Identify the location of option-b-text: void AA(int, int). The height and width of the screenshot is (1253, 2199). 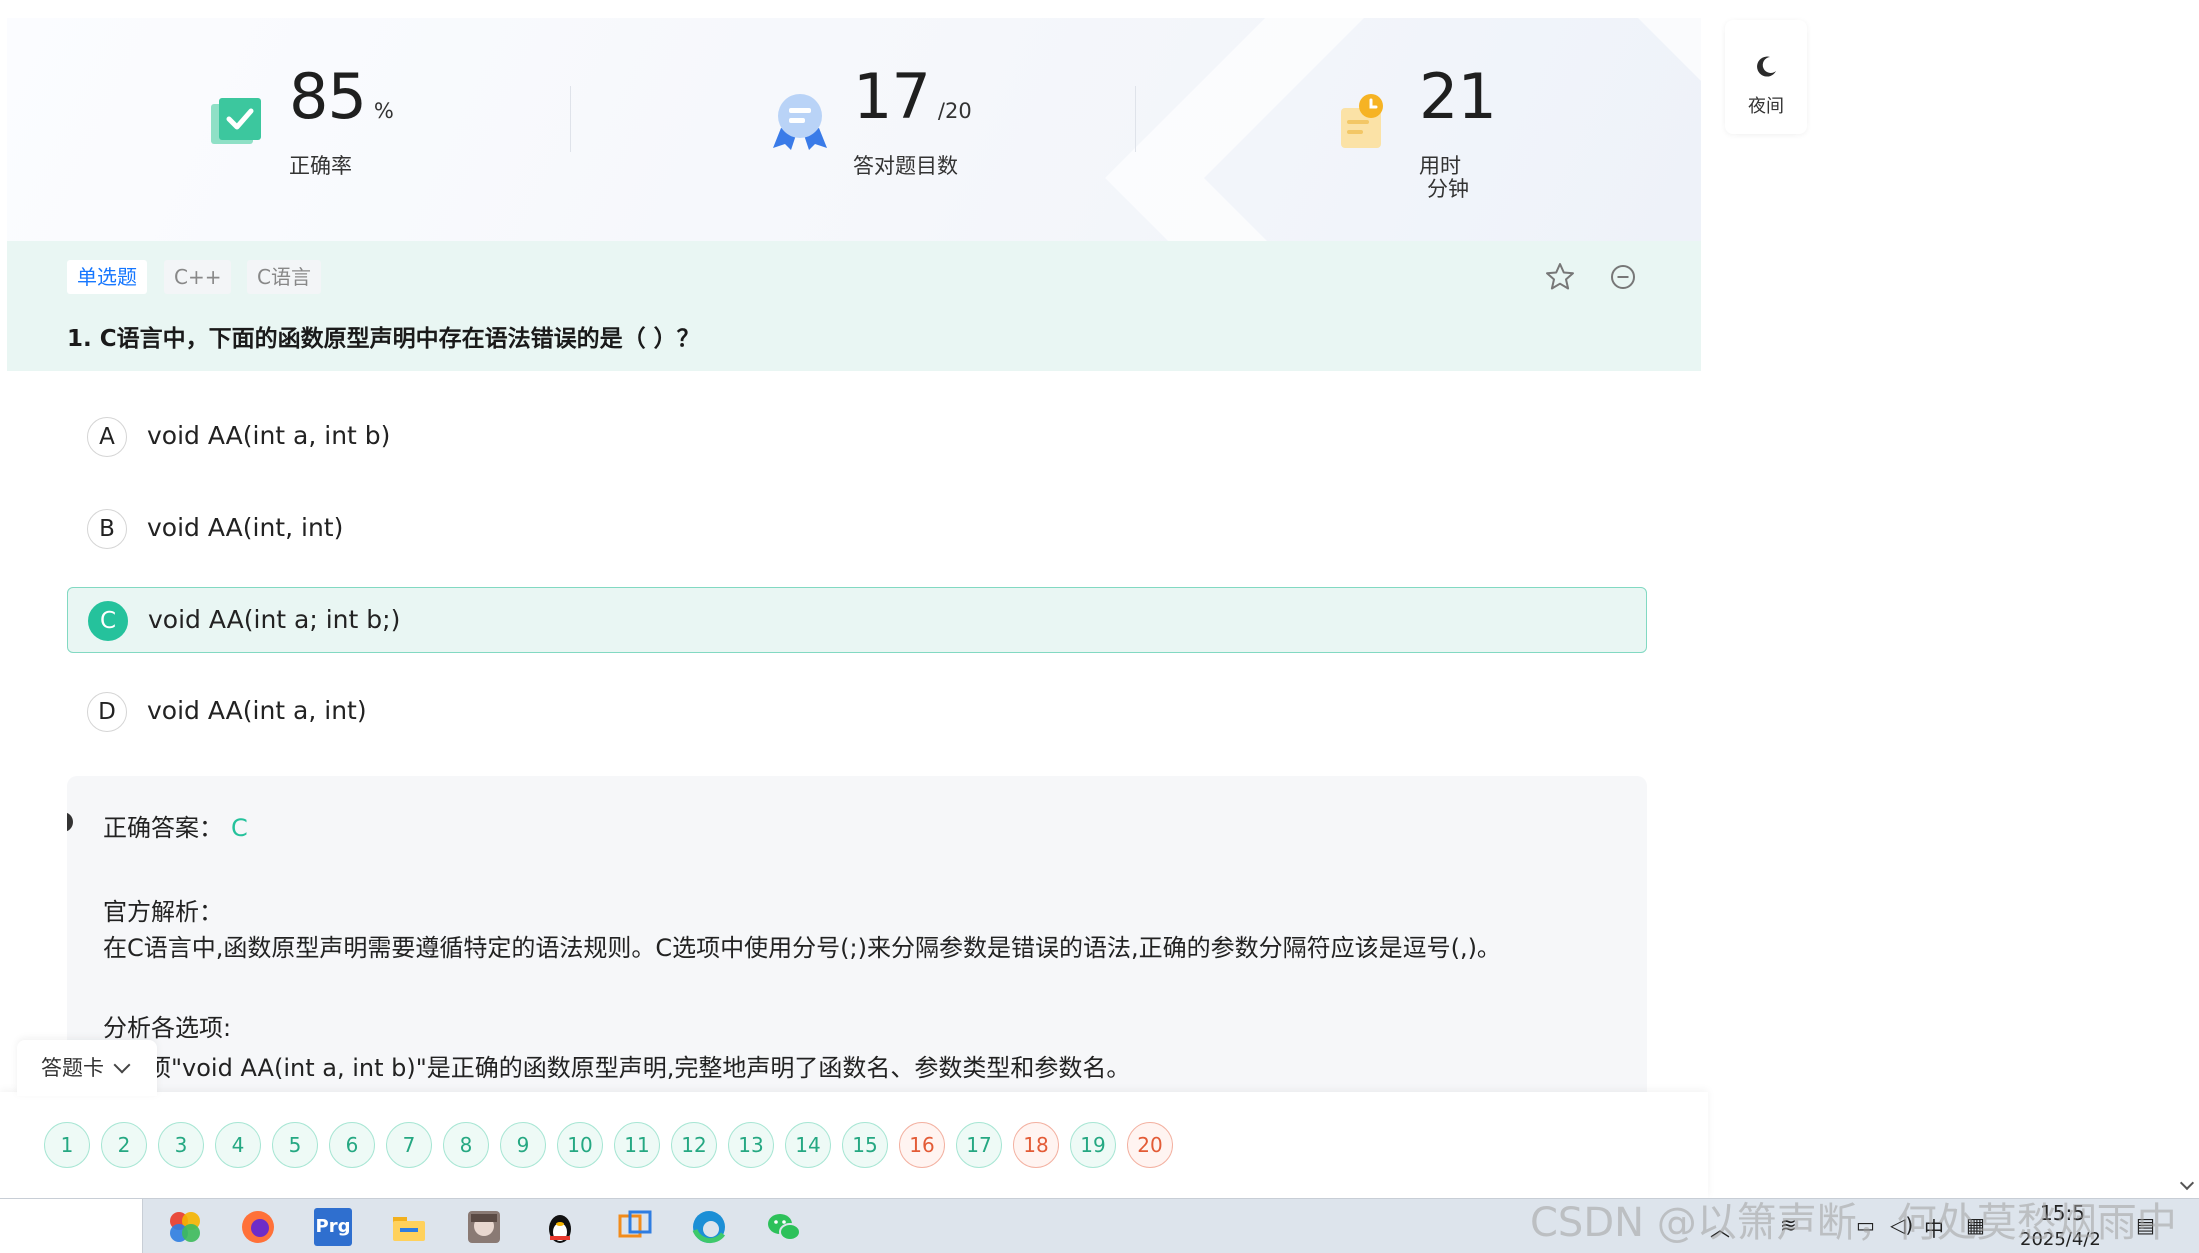
(245, 527).